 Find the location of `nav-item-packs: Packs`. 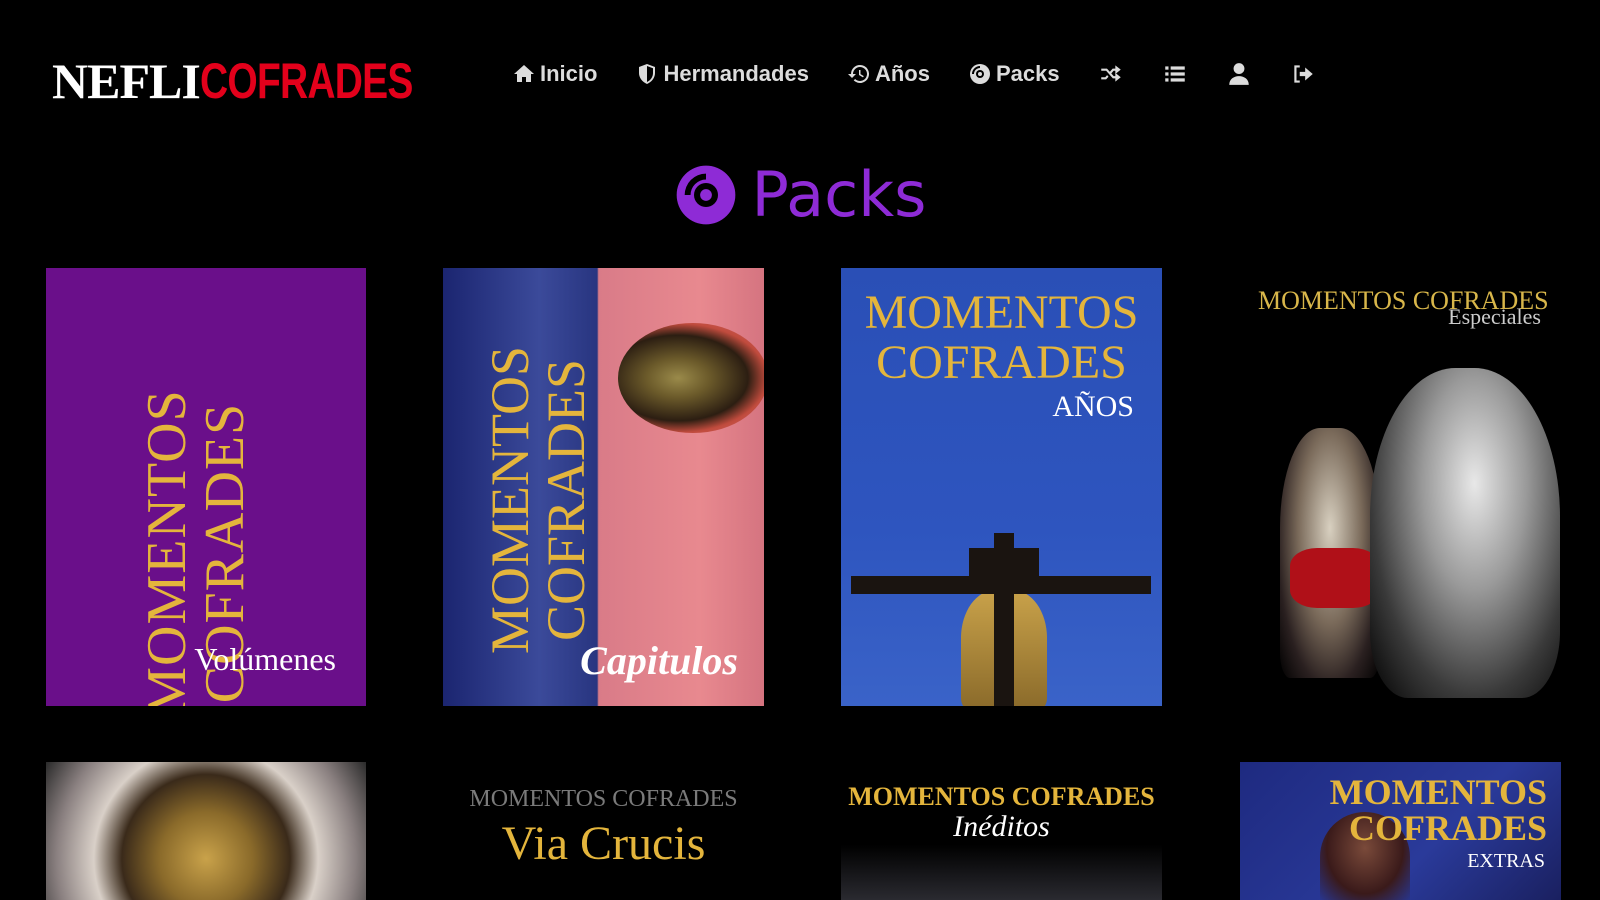

nav-item-packs: Packs is located at coordinates (1014, 74).